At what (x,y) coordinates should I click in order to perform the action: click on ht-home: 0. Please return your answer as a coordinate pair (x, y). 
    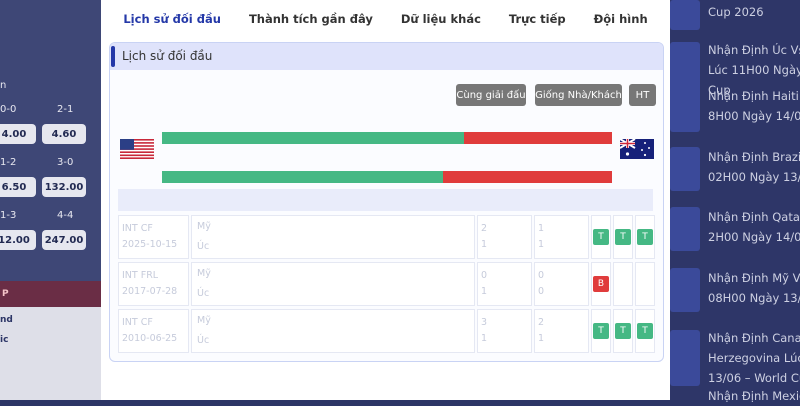
    Looking at the image, I should click on (541, 275).